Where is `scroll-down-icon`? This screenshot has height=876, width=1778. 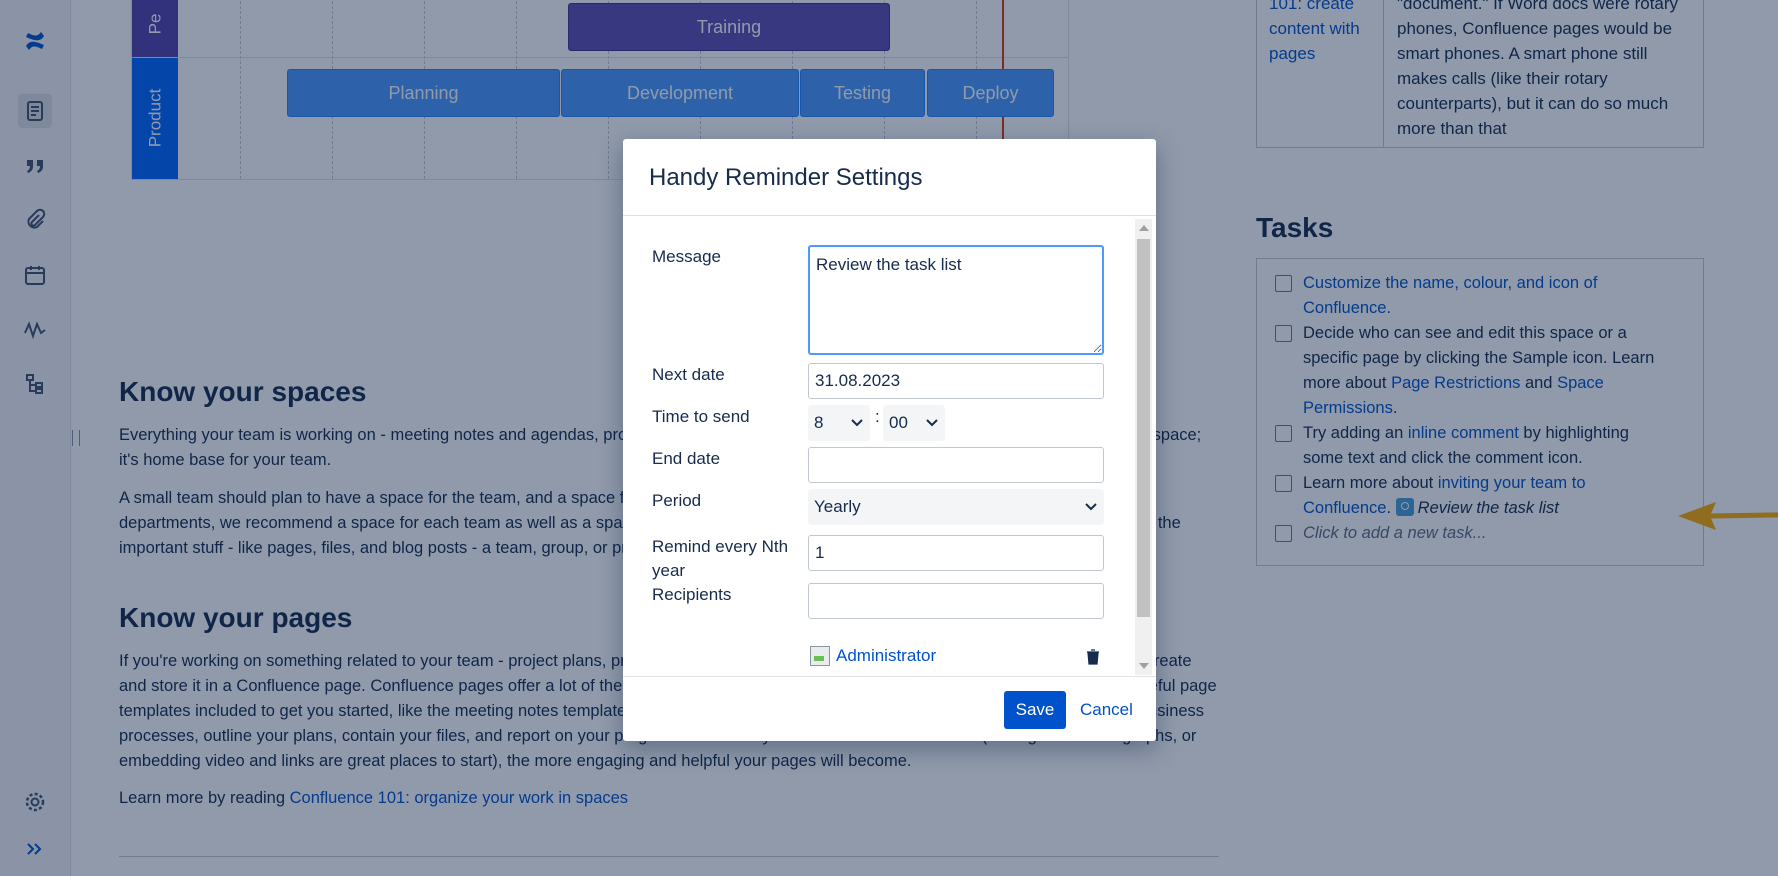
scroll-down-icon is located at coordinates (1144, 666).